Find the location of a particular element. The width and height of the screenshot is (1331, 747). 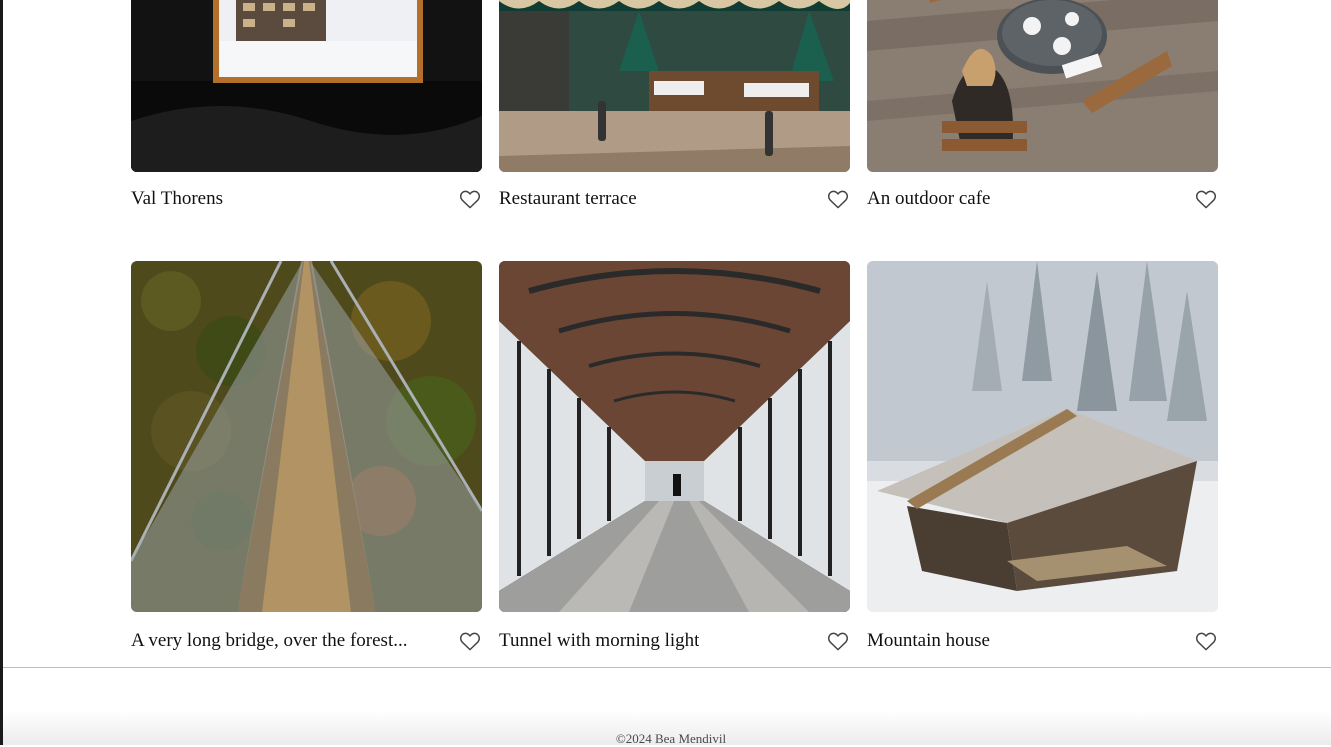

card-title: Mountain house is located at coordinates (928, 640).